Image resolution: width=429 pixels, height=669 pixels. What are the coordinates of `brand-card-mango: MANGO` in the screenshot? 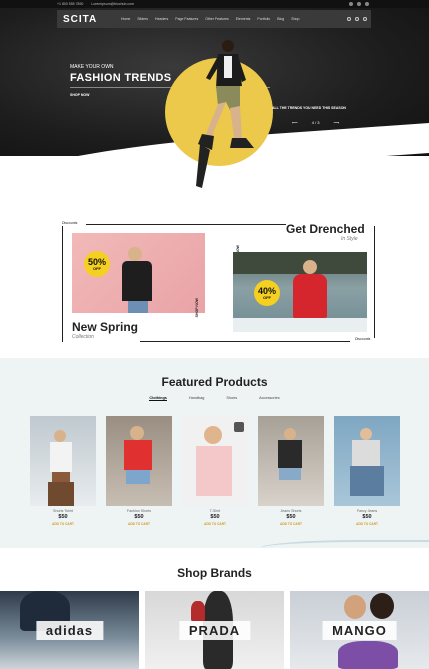 It's located at (359, 630).